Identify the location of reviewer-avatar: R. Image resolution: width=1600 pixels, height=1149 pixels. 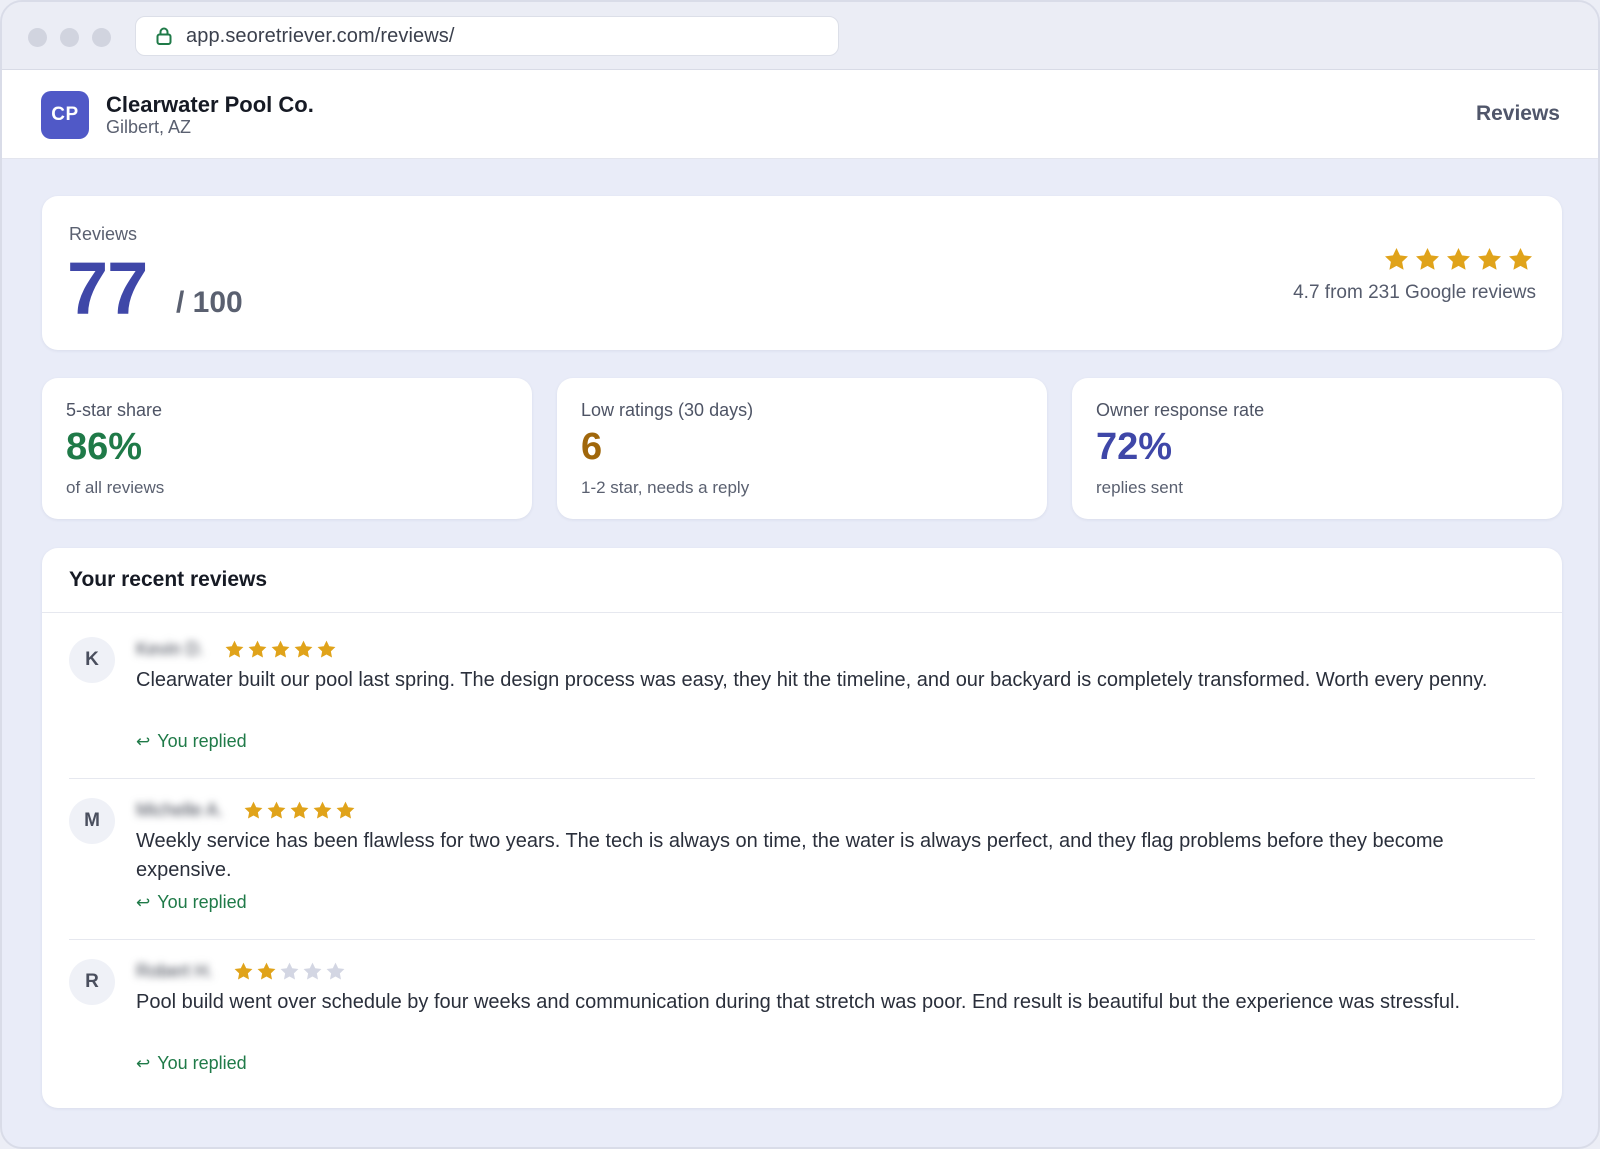
(92, 982).